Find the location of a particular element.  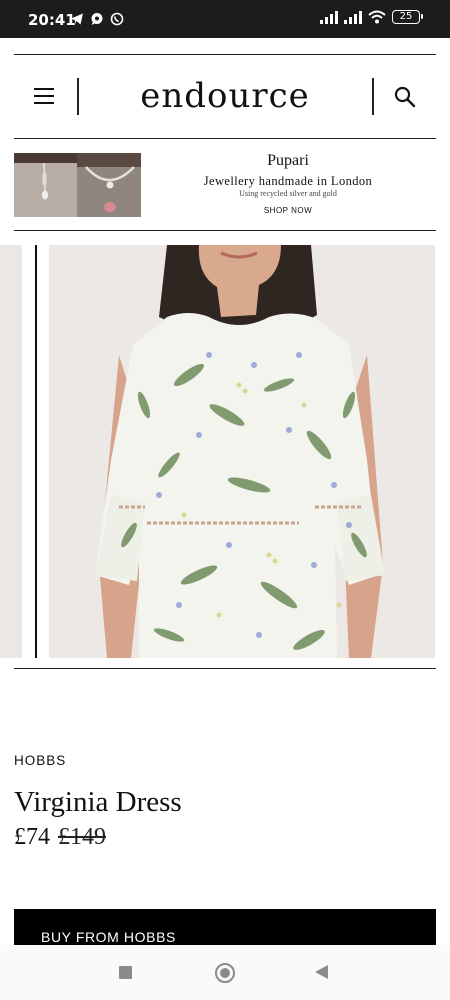

search-icon is located at coordinates (405, 97).